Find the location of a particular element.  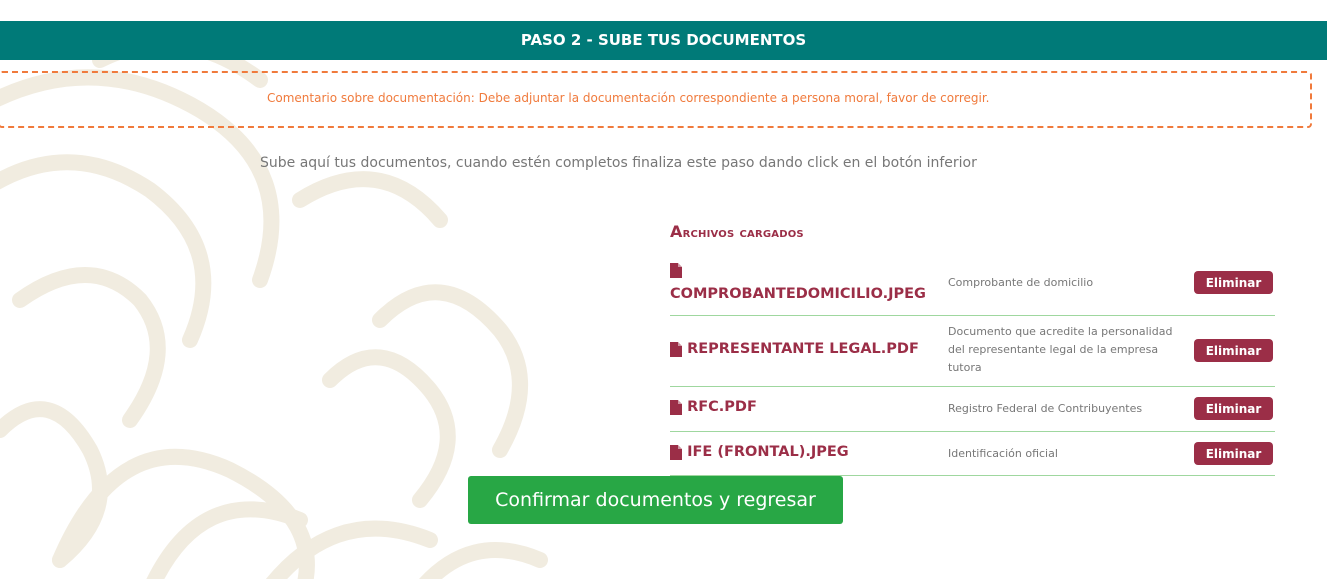

file-name: COMPROBANTEDOMICILIO.JPEG is located at coordinates (798, 294).